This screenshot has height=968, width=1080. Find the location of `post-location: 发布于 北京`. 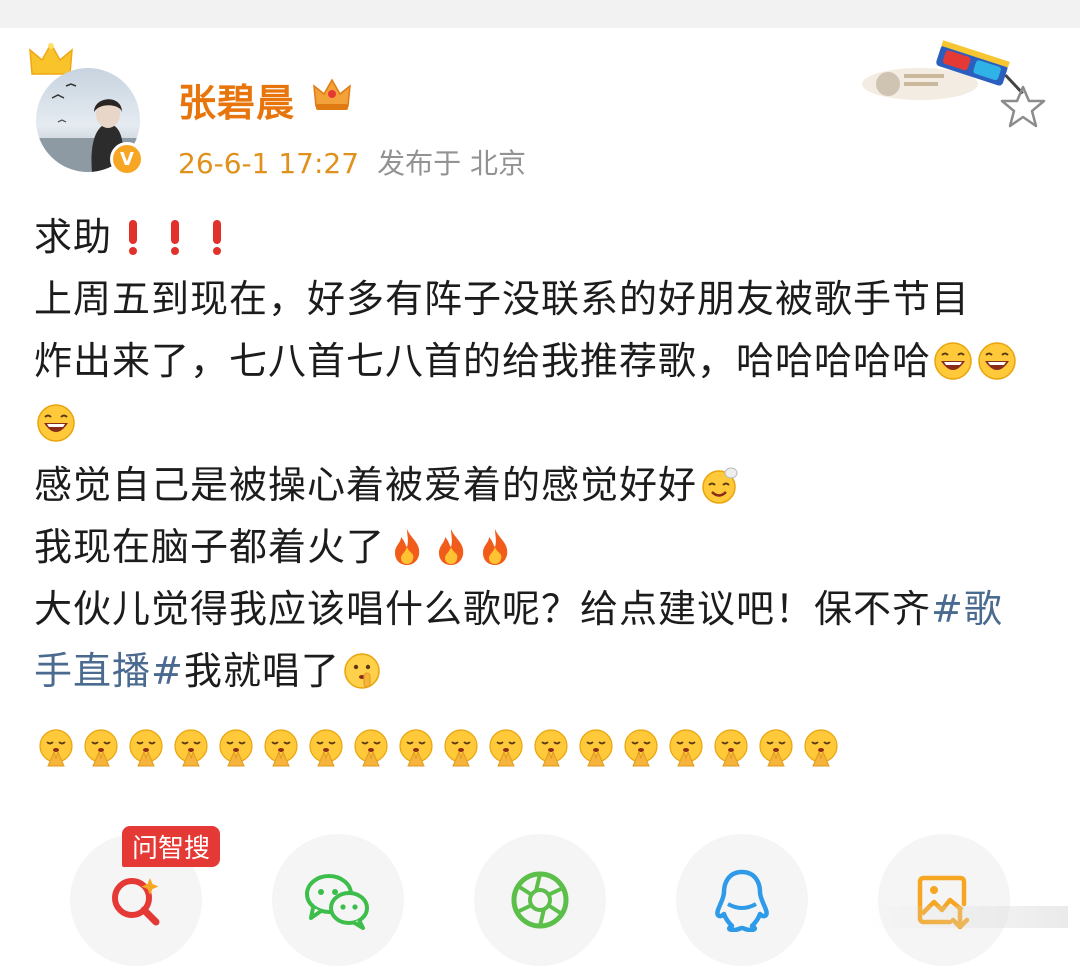

post-location: 发布于 北京 is located at coordinates (451, 163).